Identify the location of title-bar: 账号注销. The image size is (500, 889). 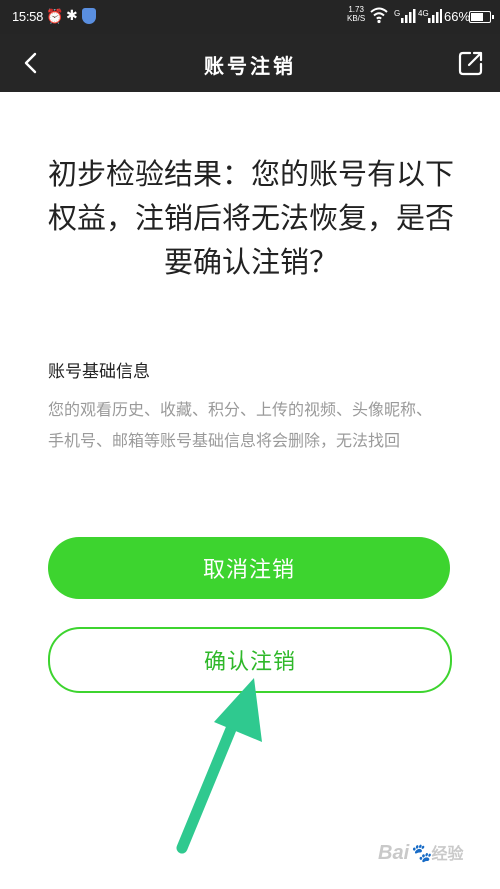
(250, 63).